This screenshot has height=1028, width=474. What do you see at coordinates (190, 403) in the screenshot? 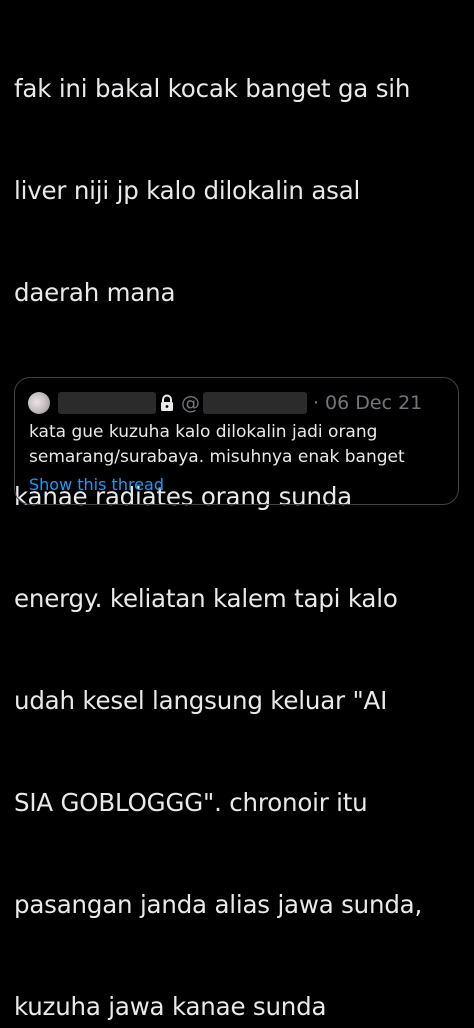
I see `handle-at-symbol: @` at bounding box center [190, 403].